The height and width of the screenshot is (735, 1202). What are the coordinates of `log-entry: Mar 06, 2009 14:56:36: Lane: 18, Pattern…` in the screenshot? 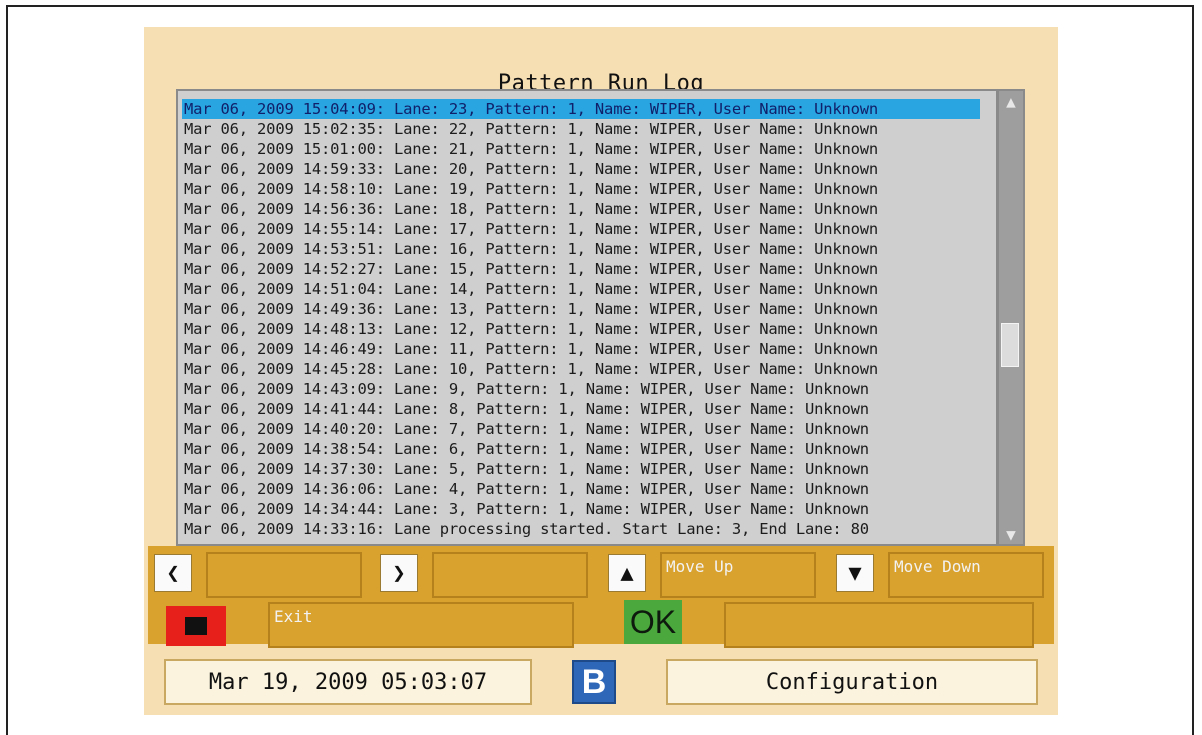 It's located at (581, 209).